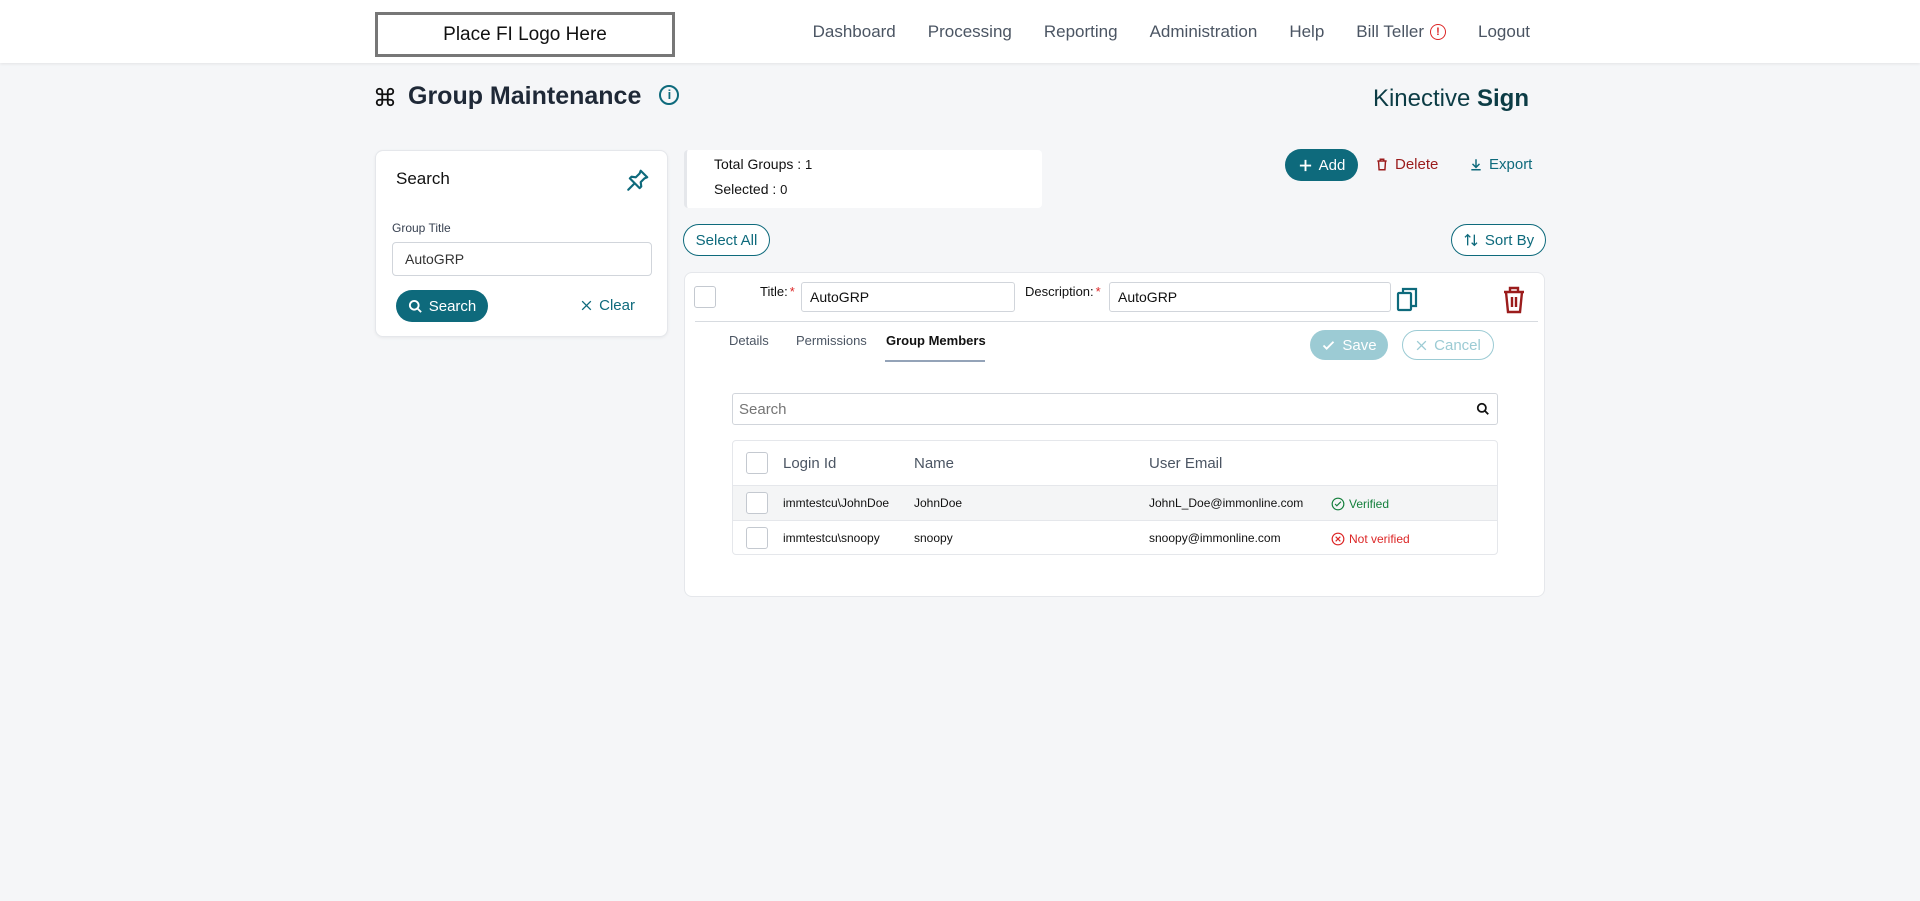 The image size is (1920, 901). I want to click on user-menu: Bill Teller !, so click(1401, 32).